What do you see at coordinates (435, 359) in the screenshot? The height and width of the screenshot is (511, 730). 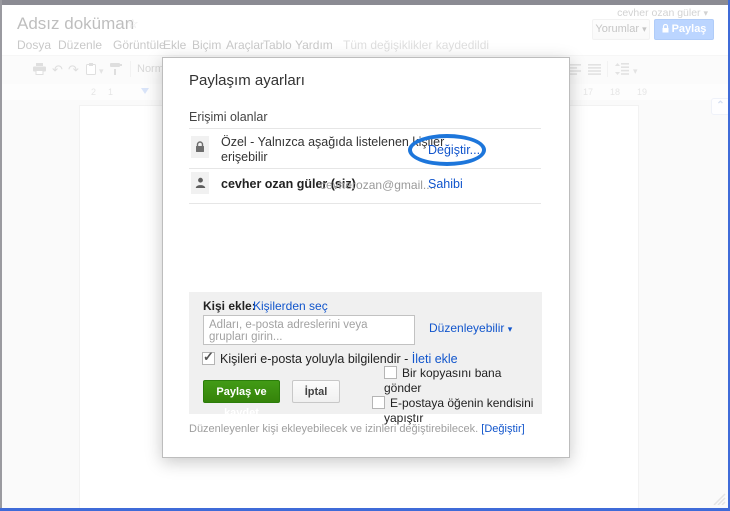 I see `add-message-link: İleti ekle` at bounding box center [435, 359].